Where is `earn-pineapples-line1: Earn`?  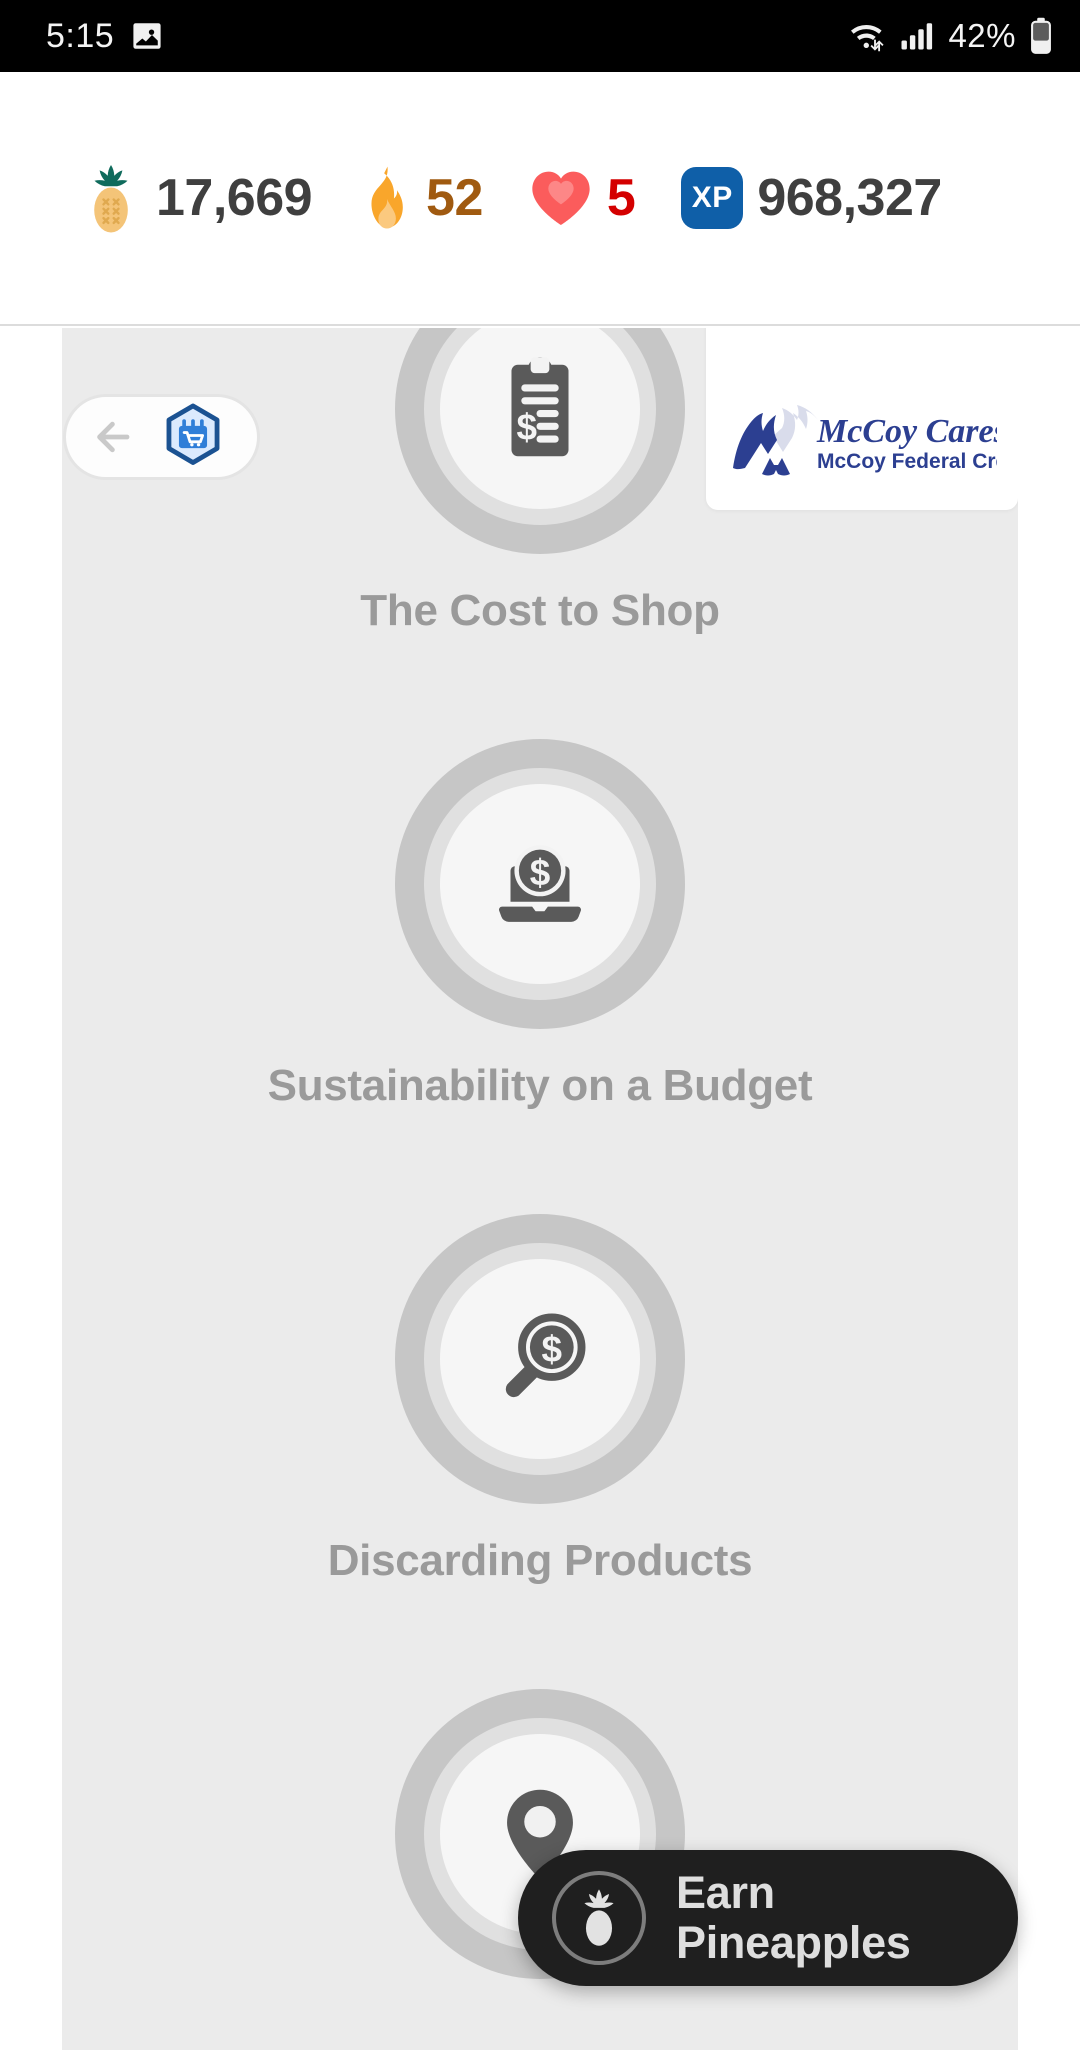 earn-pineapples-line1: Earn is located at coordinates (725, 1892).